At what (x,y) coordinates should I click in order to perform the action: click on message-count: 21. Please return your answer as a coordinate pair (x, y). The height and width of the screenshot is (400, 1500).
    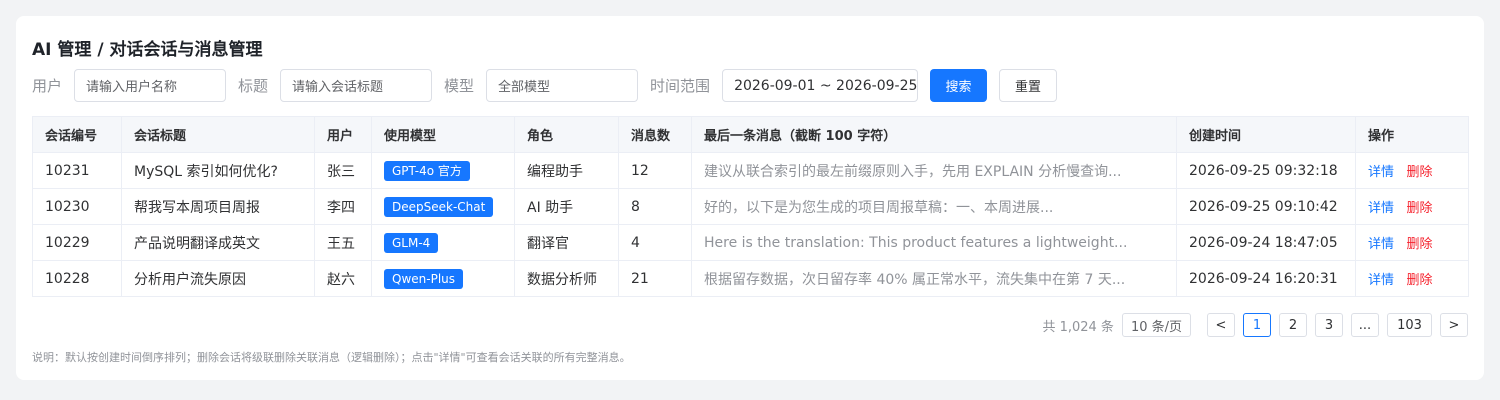
    Looking at the image, I should click on (655, 278).